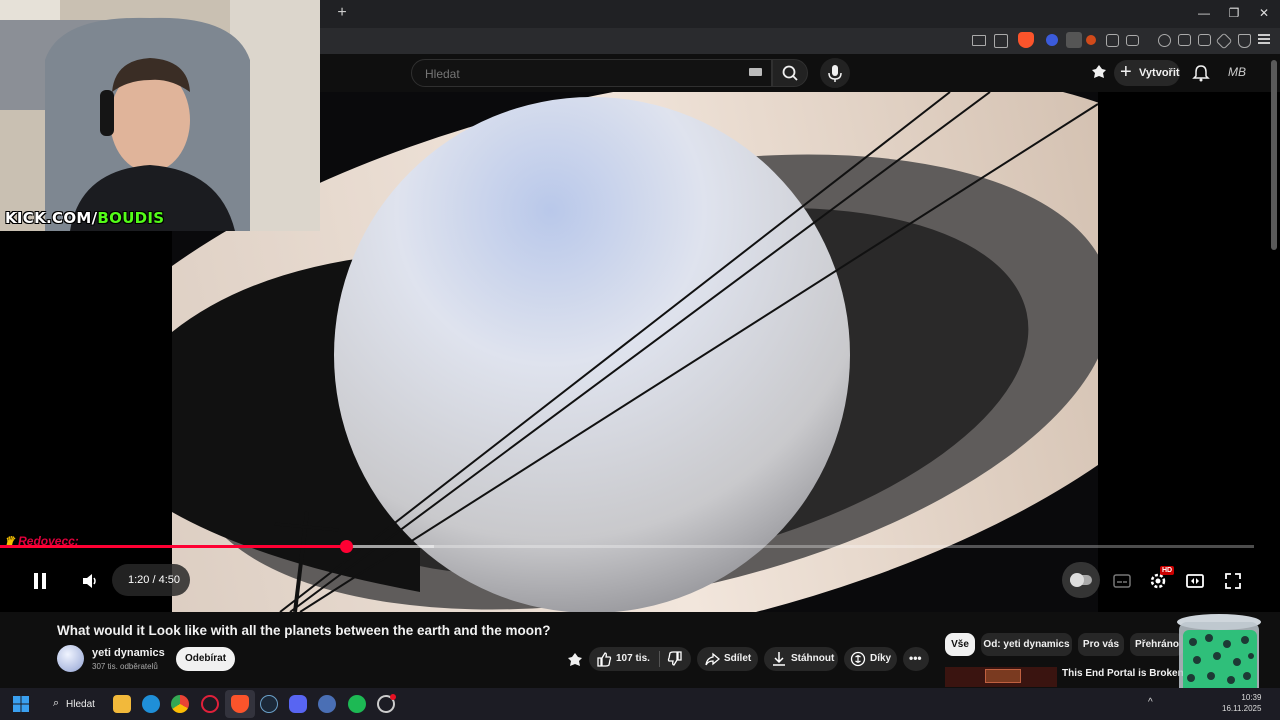  Describe the element at coordinates (1127, 674) in the screenshot. I see `recommendation-title: This End Portal is Broken, no what?` at that location.